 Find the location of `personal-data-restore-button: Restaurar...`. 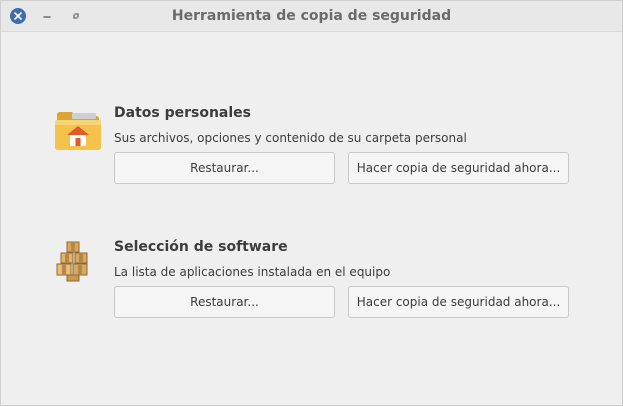

personal-data-restore-button: Restaurar... is located at coordinates (224, 168).